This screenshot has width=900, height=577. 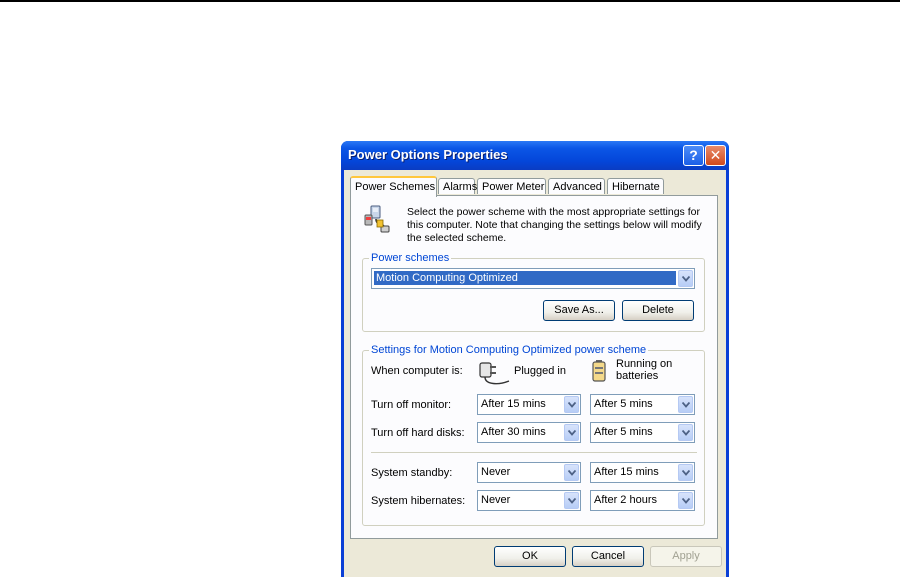 What do you see at coordinates (412, 473) in the screenshot?
I see `system-standby-label: System standby:` at bounding box center [412, 473].